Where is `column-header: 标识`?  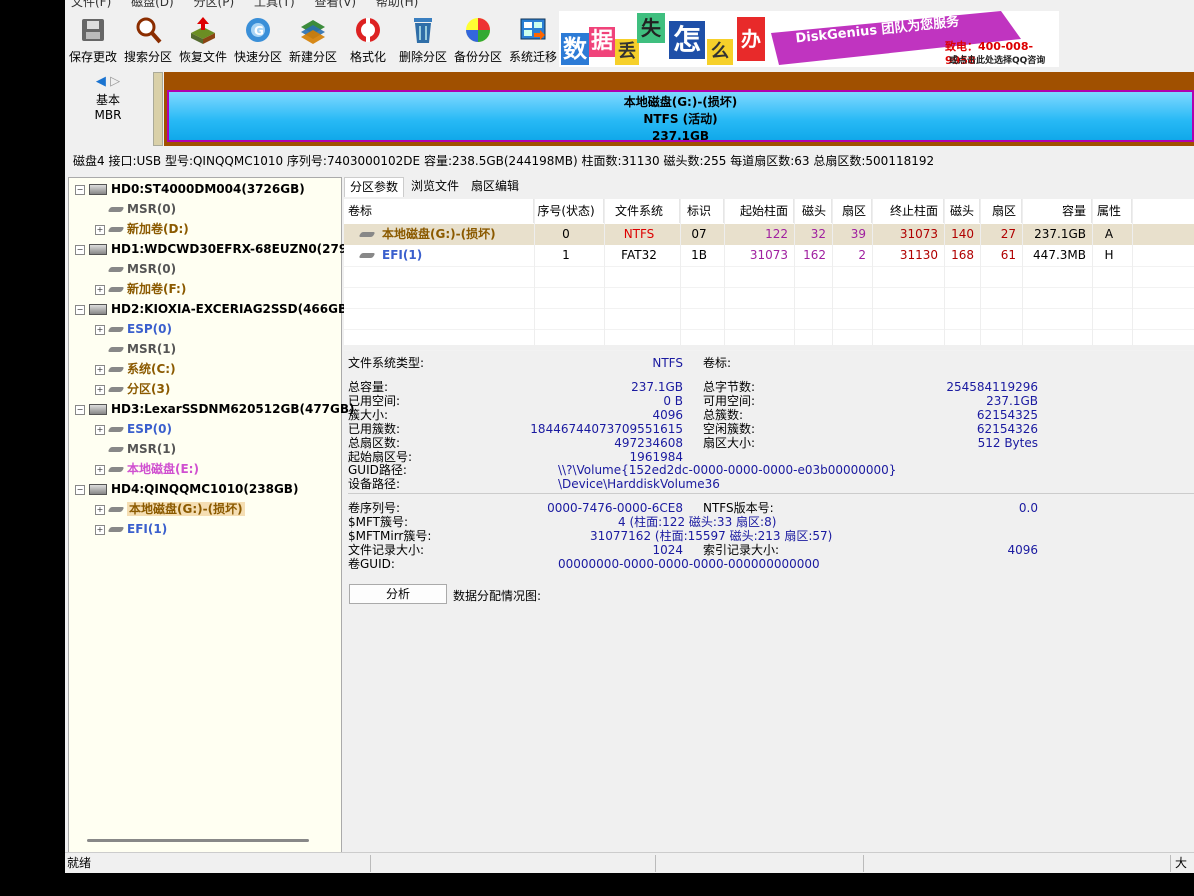
column-header: 标识 is located at coordinates (702, 211).